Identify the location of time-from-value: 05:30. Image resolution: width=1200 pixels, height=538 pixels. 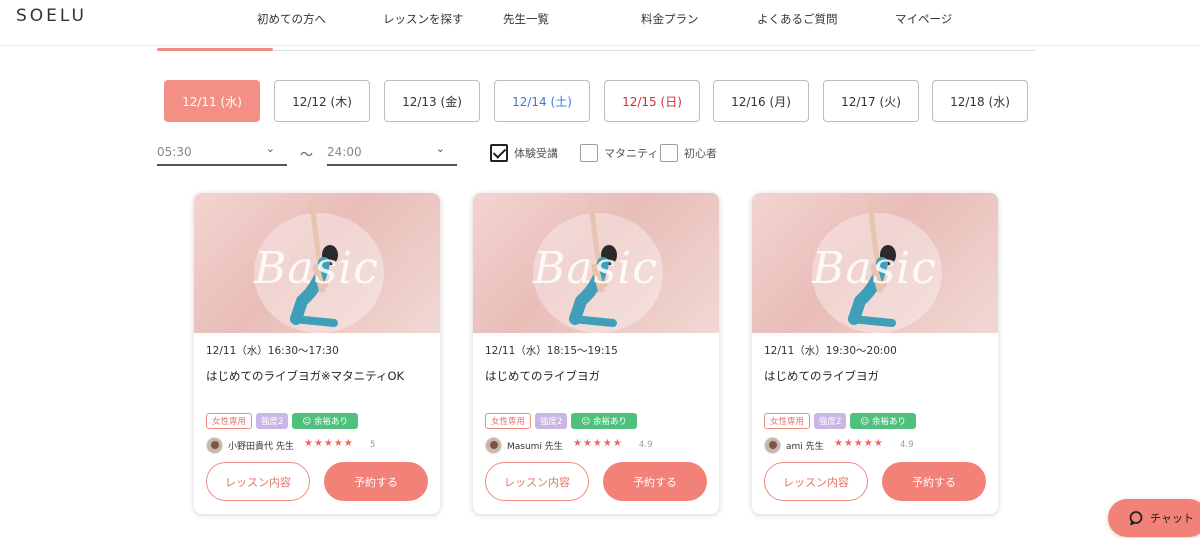
(174, 152).